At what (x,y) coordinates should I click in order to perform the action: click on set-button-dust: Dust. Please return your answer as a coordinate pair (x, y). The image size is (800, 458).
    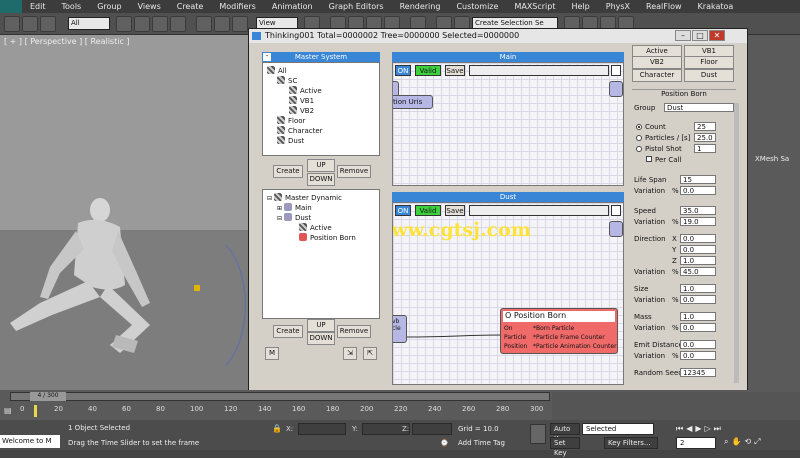
    Looking at the image, I should click on (709, 75).